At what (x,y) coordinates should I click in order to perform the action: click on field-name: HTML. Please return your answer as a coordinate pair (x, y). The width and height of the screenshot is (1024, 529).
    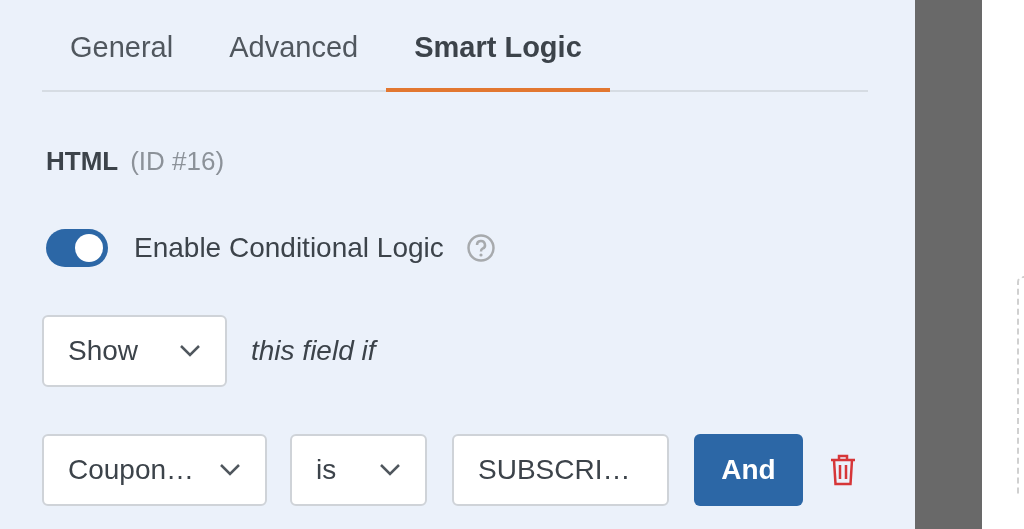
    Looking at the image, I should click on (82, 161).